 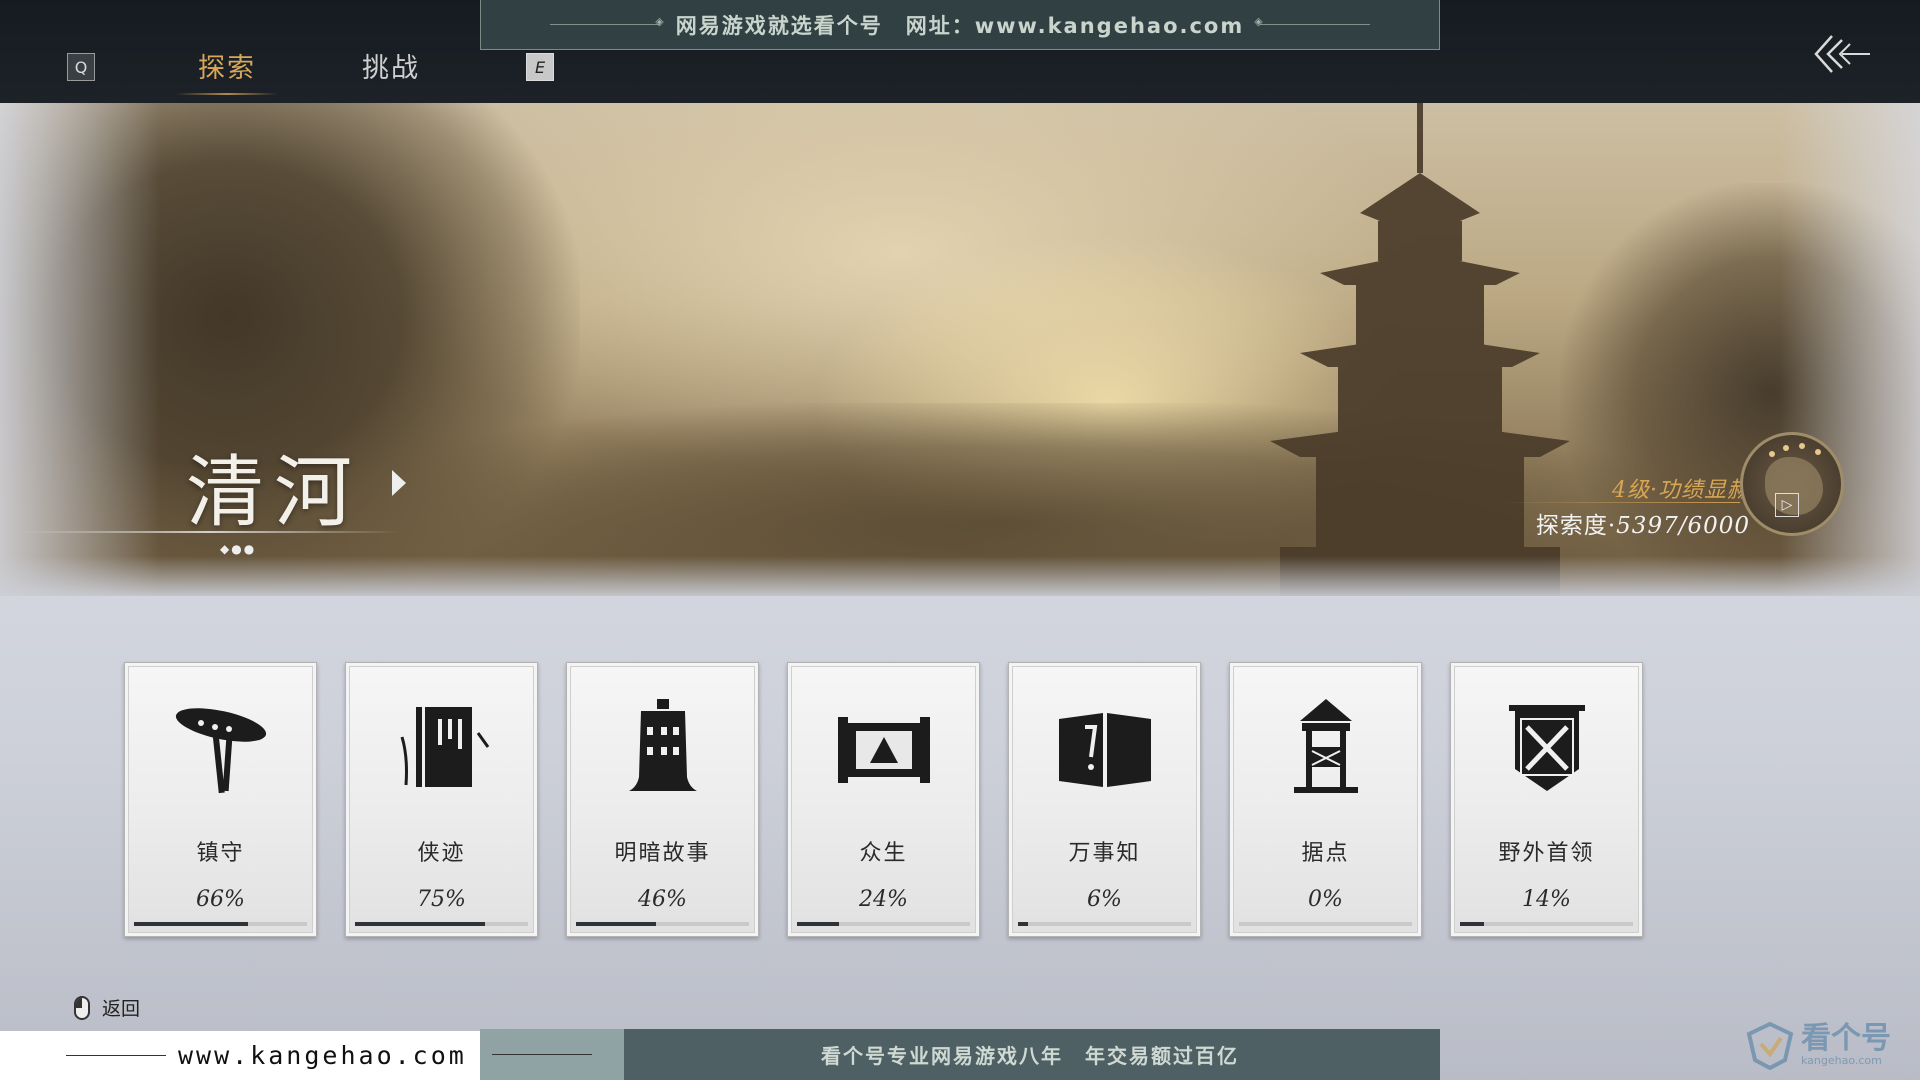 I want to click on corner-logo: 看个号 kangehao.com, so click(x=1832, y=1045).